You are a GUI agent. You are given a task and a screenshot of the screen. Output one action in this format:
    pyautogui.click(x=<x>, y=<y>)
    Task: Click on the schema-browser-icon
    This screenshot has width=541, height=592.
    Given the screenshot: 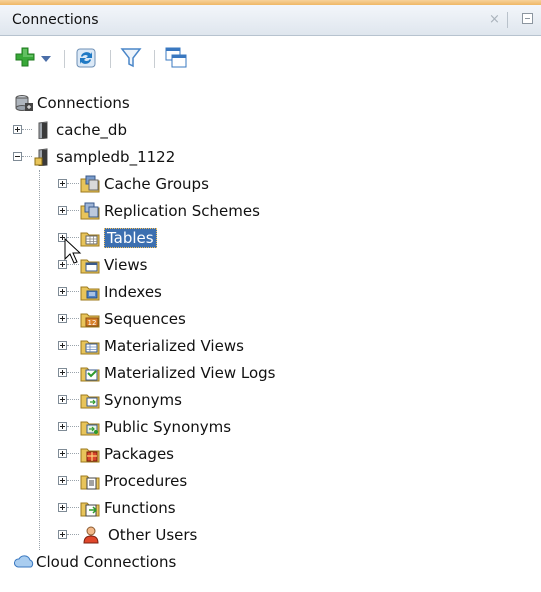 What is the action you would take?
    pyautogui.click(x=176, y=60)
    